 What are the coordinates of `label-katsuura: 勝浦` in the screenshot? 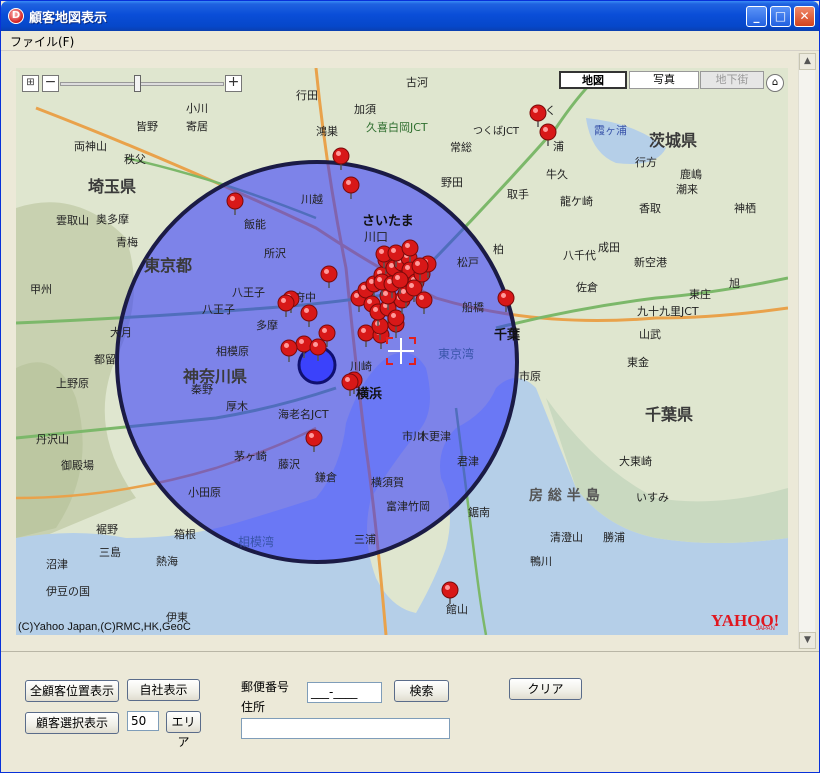 It's located at (614, 537).